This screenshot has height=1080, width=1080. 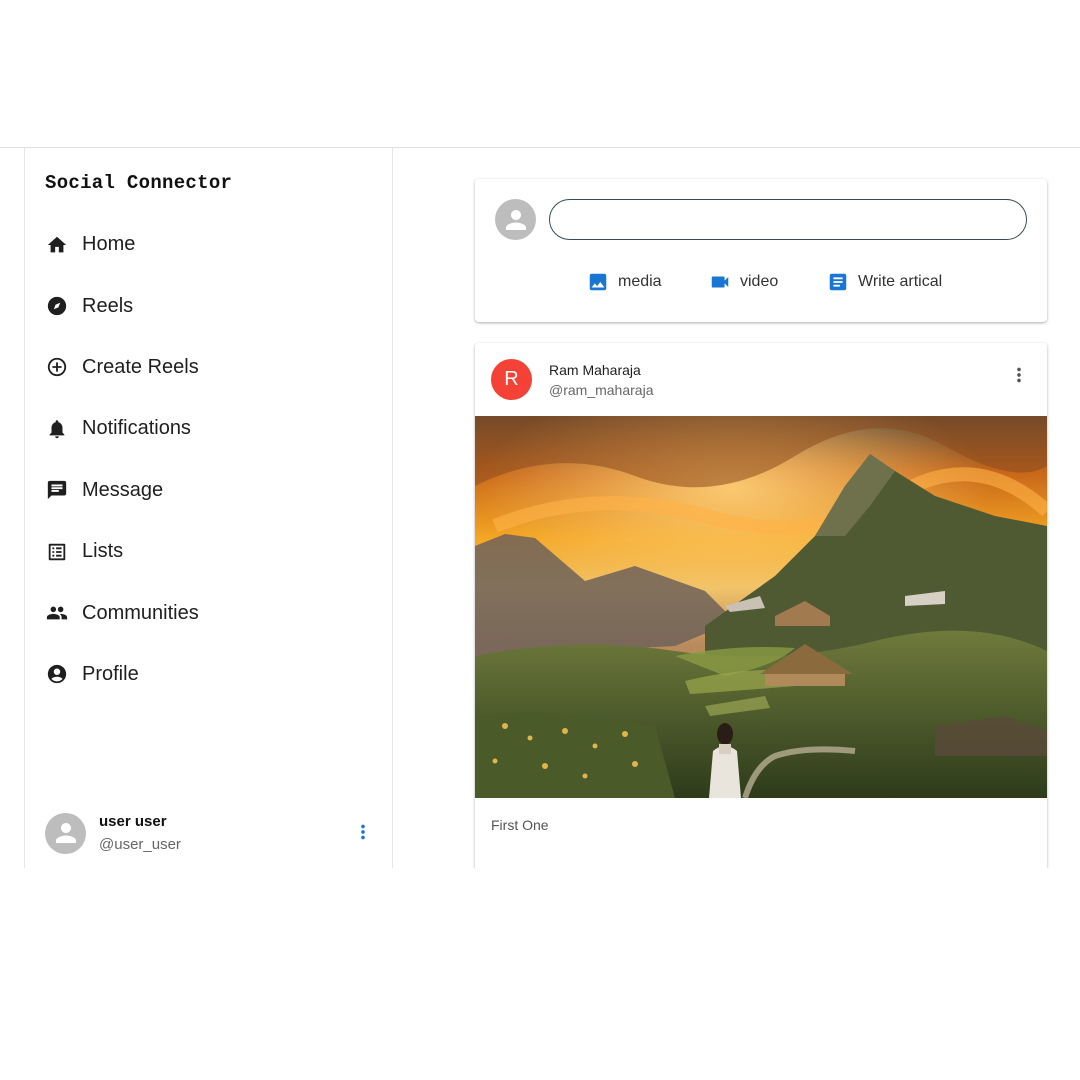 I want to click on sidebar-item-label: Communities, so click(x=140, y=612).